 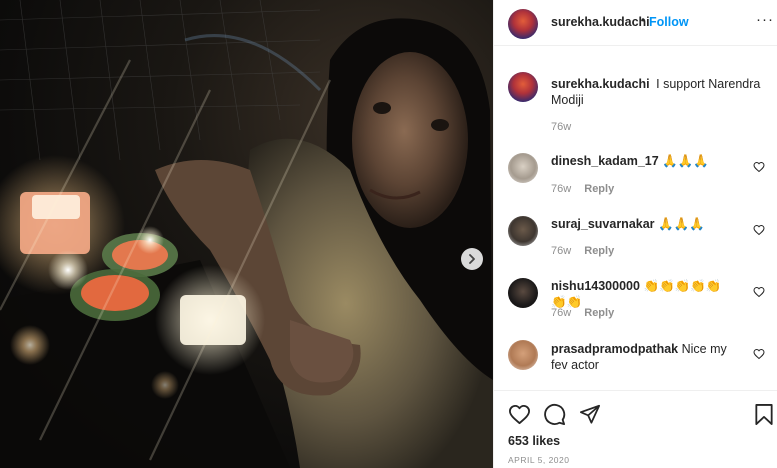 I want to click on caption-avatar, so click(x=523, y=87).